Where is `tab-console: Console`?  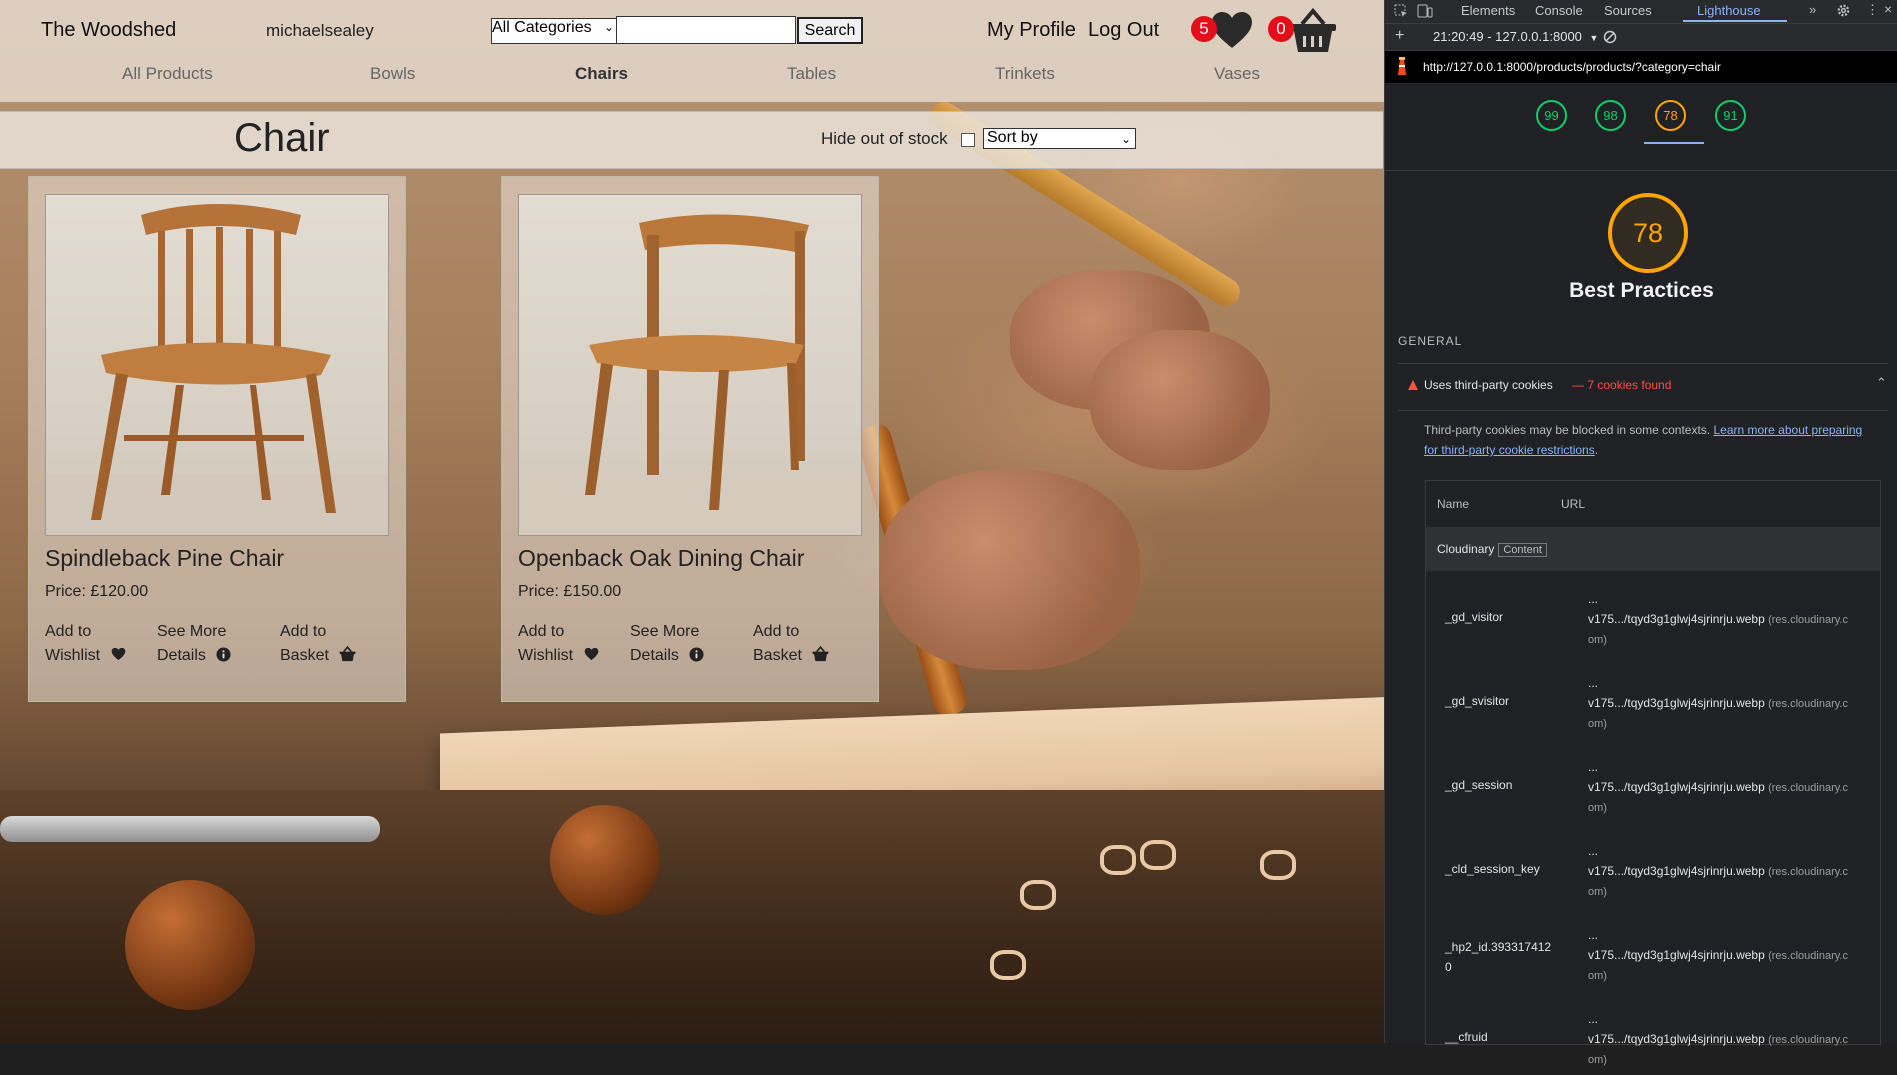
tab-console: Console is located at coordinates (1559, 10).